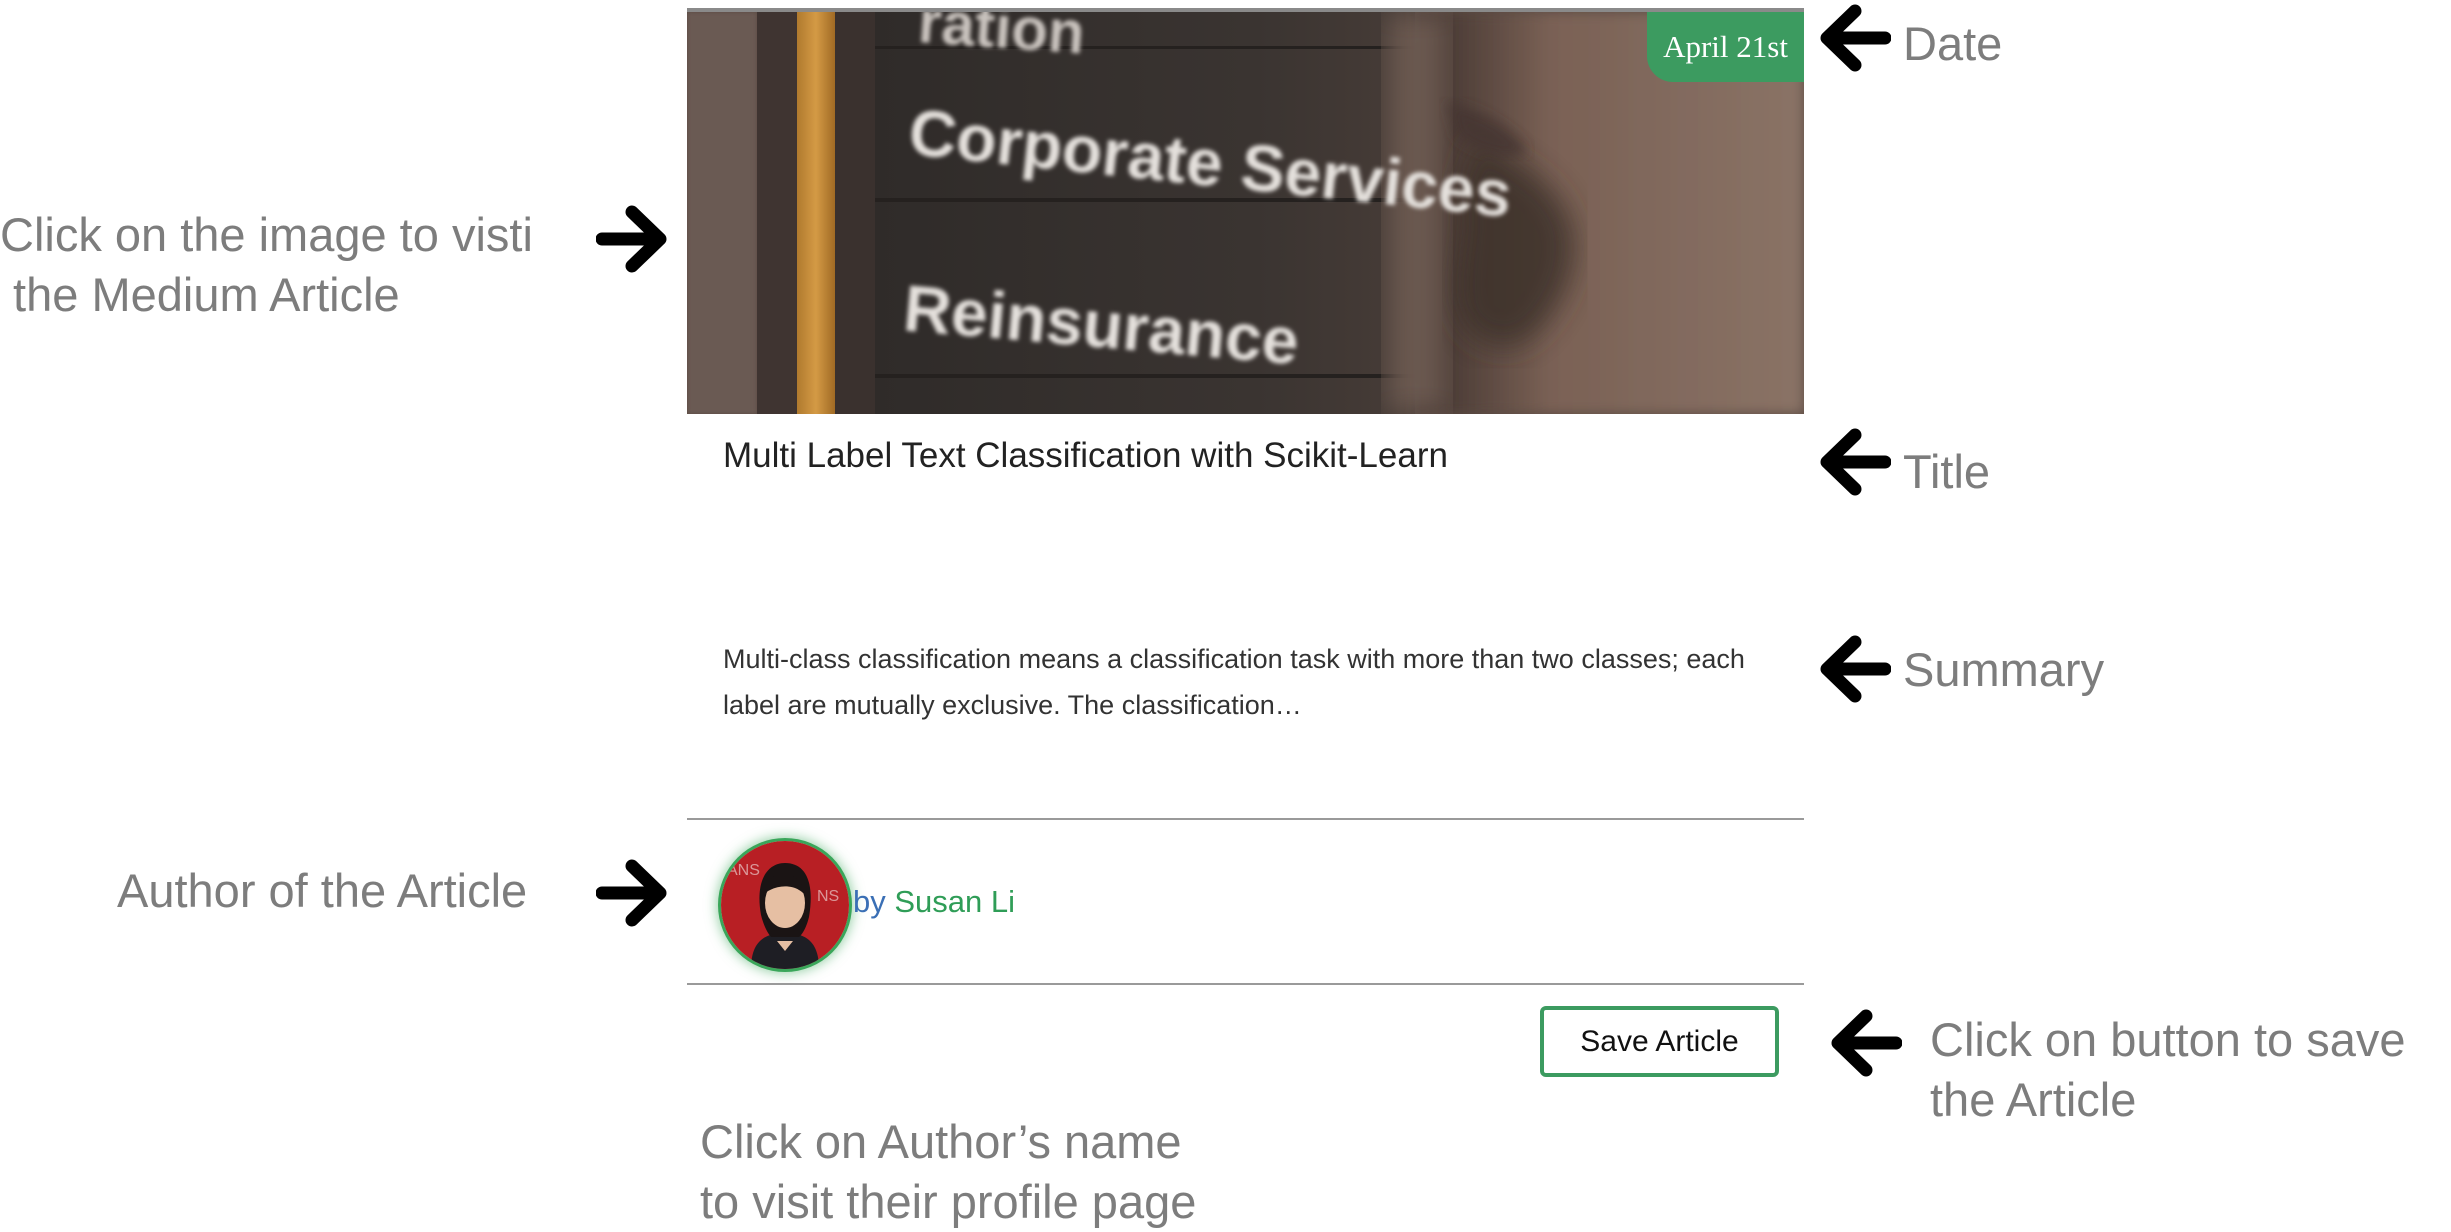 The image size is (2451, 1232). I want to click on article-image: ration Corporate Services Reinsurance, so click(1245, 213).